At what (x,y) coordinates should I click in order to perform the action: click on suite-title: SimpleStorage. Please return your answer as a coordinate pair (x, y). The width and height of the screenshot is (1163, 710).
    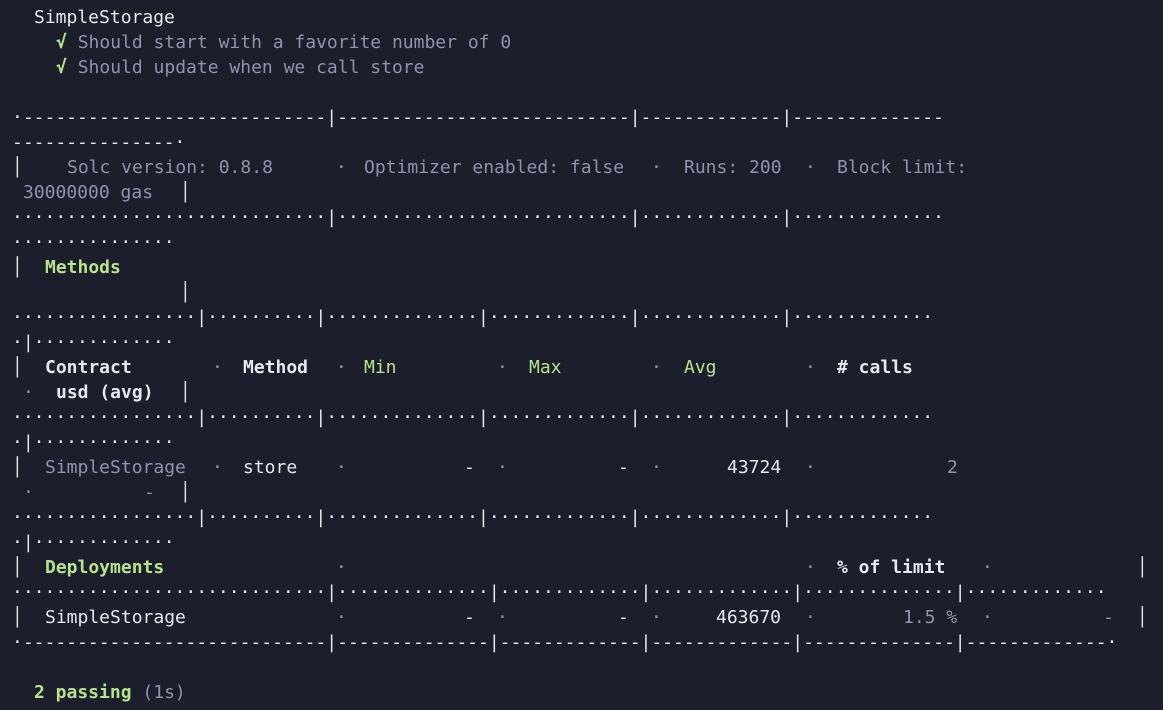
    Looking at the image, I should click on (104, 17).